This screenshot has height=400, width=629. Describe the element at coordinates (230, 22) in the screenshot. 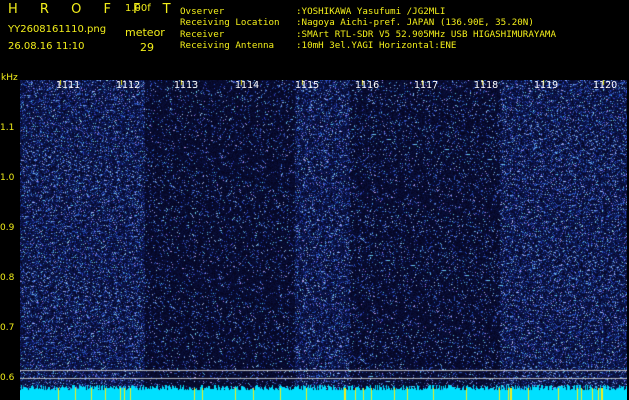

I see `meta-key: Receiving Location` at that location.